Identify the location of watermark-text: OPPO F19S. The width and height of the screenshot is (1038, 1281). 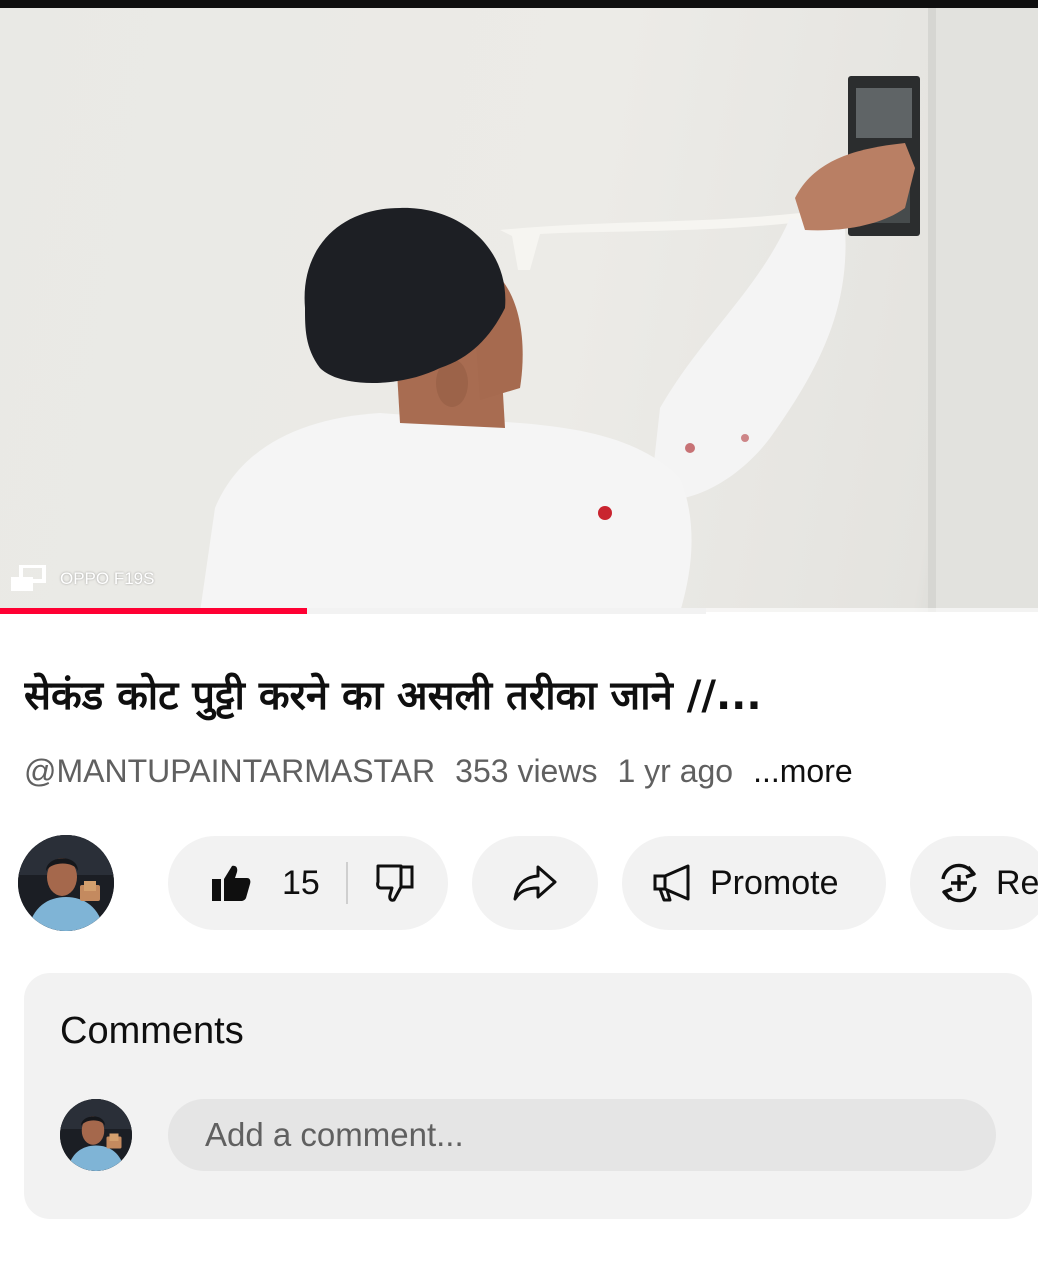
(107, 578).